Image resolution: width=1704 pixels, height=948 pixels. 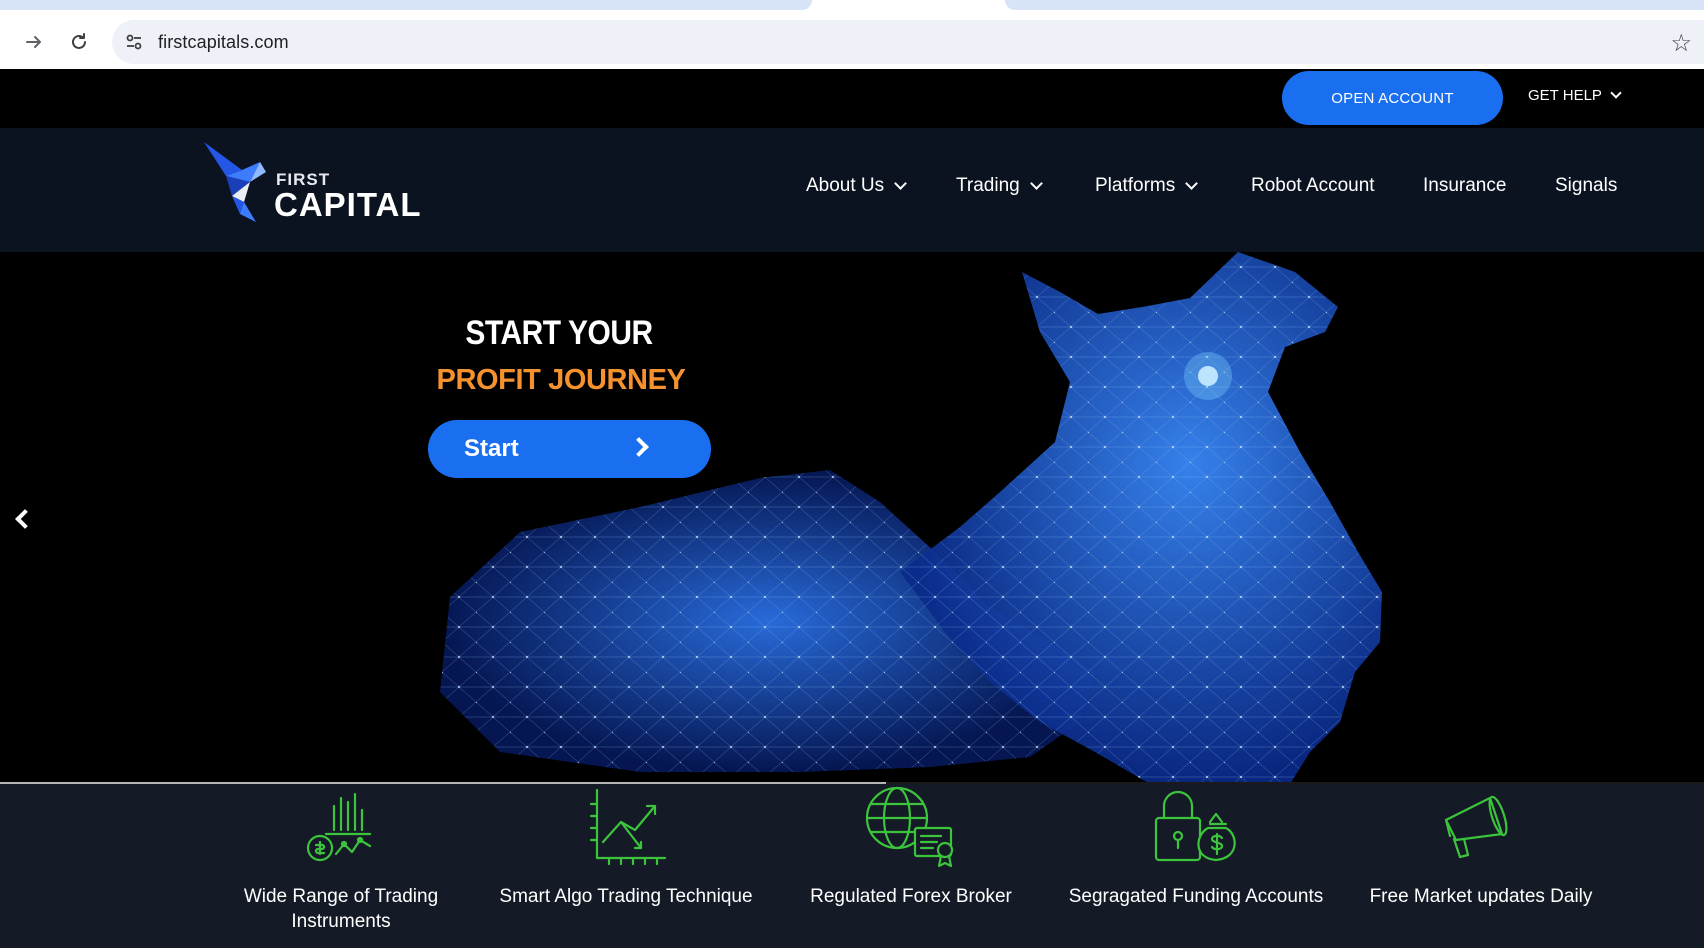 I want to click on nav-item-label: Trading, so click(x=988, y=185).